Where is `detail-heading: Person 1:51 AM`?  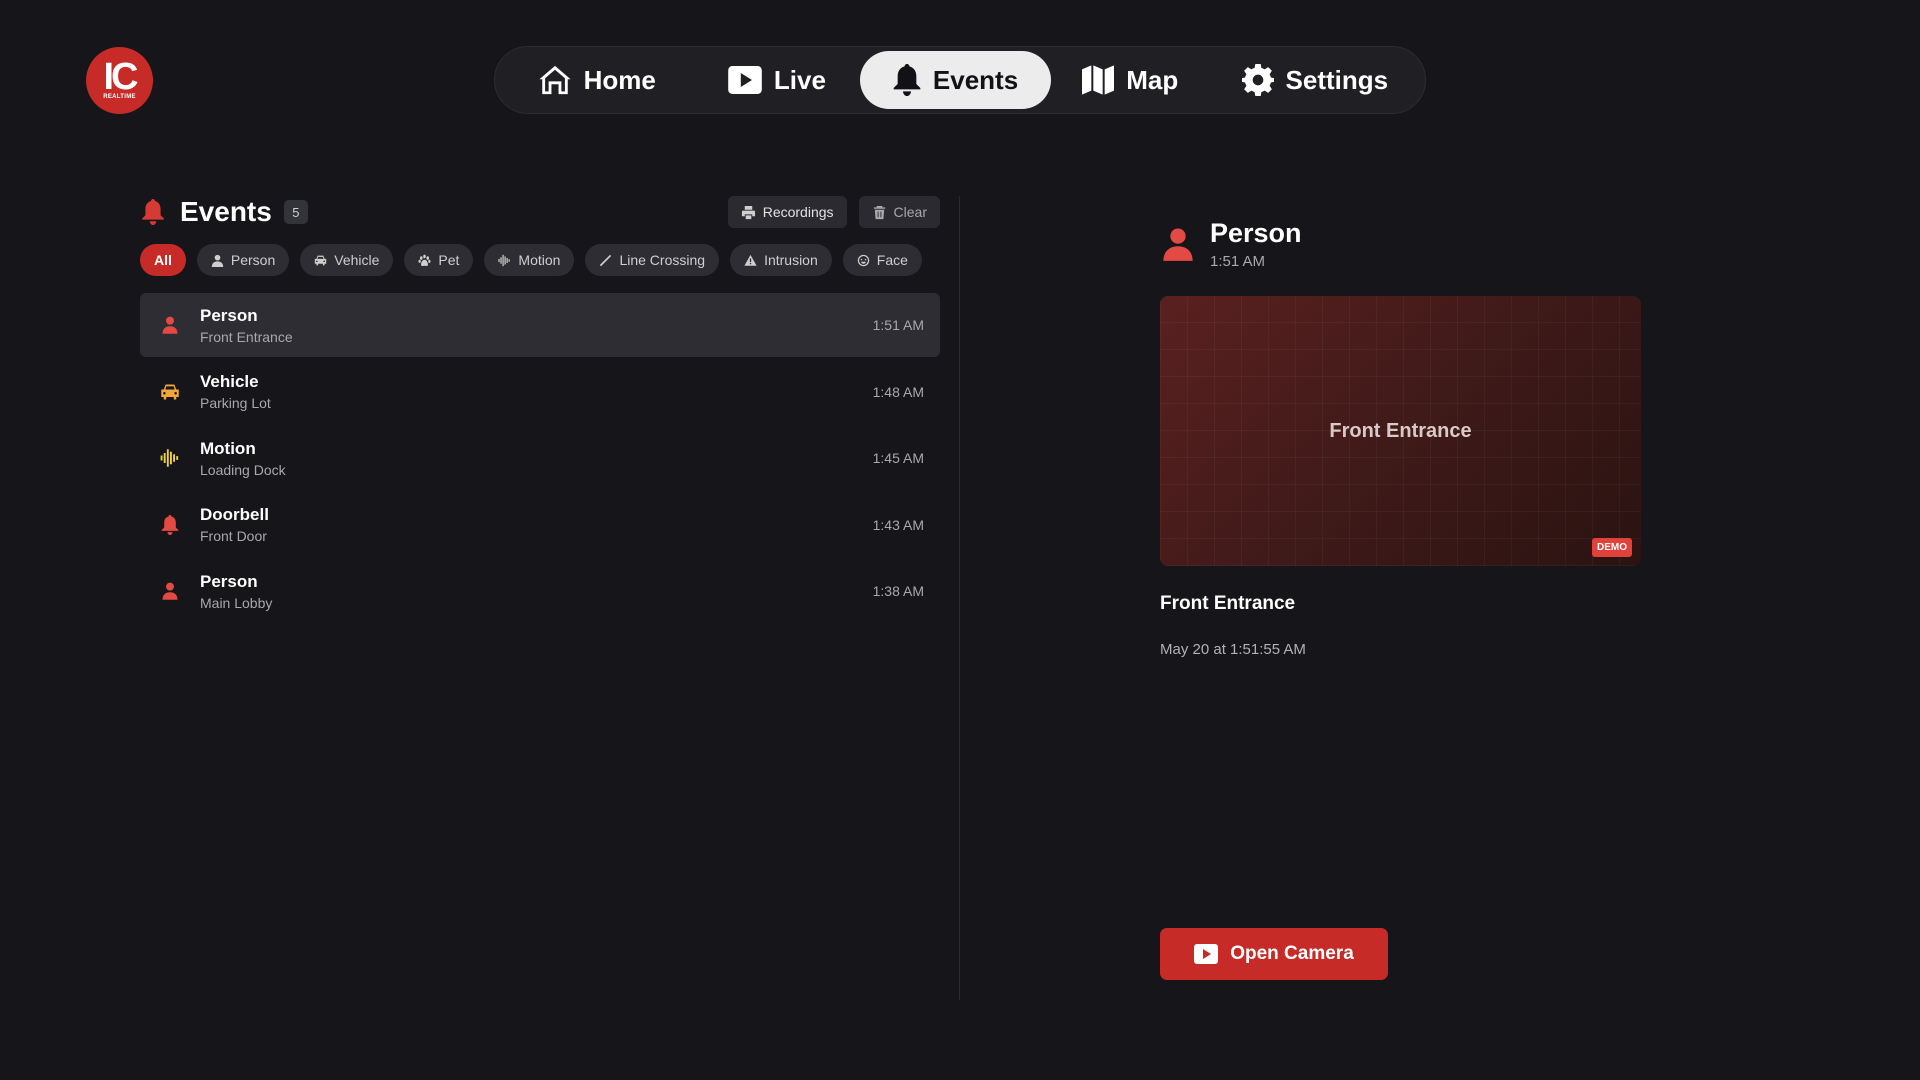
detail-heading: Person 1:51 AM is located at coordinates (1256, 244).